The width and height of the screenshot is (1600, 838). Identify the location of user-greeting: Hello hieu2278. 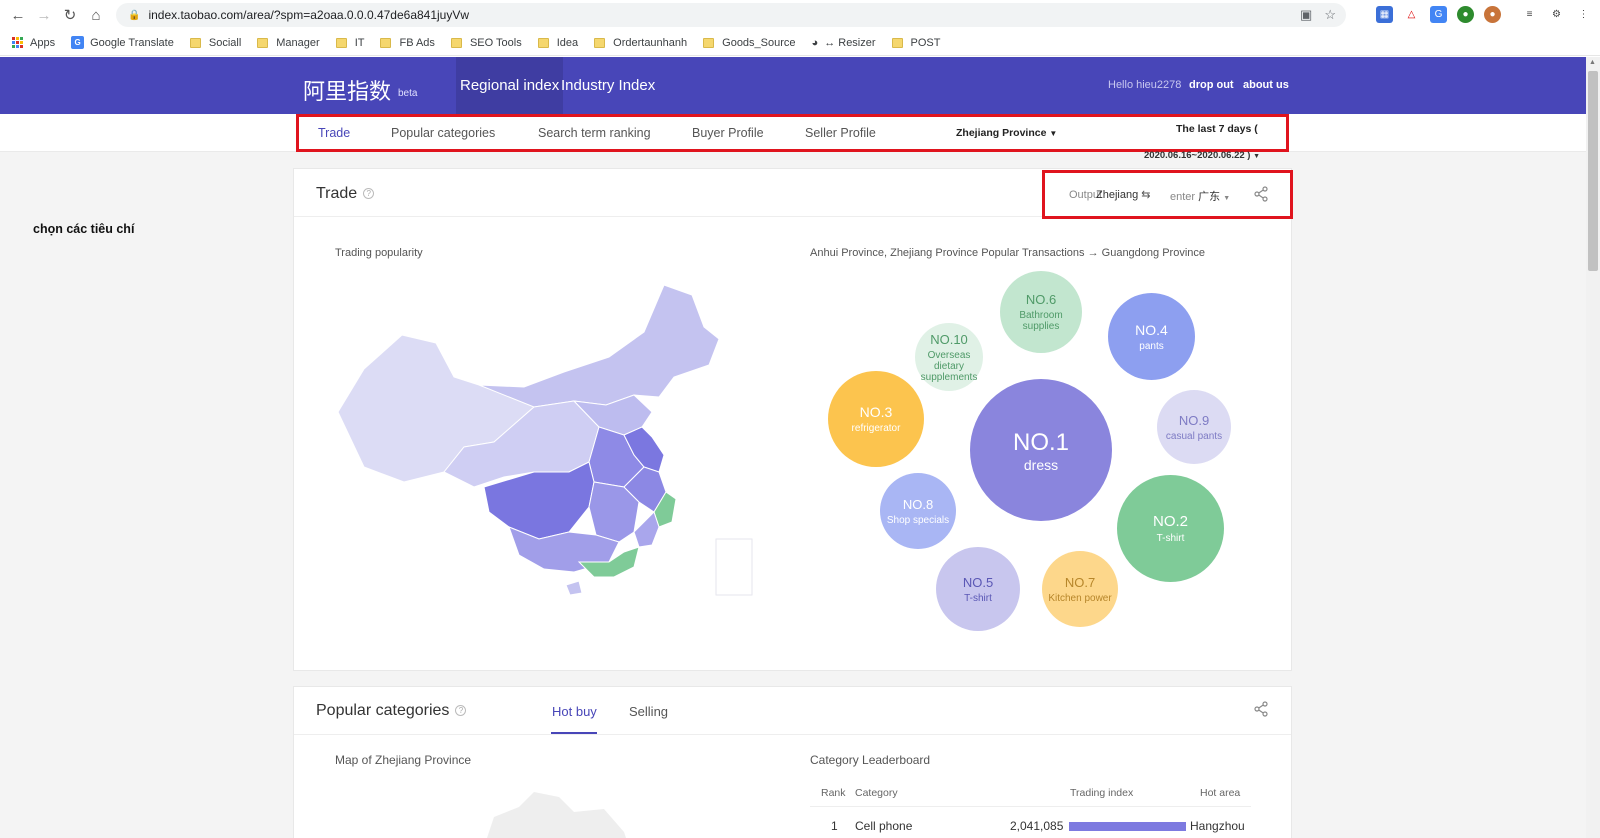
(1145, 85).